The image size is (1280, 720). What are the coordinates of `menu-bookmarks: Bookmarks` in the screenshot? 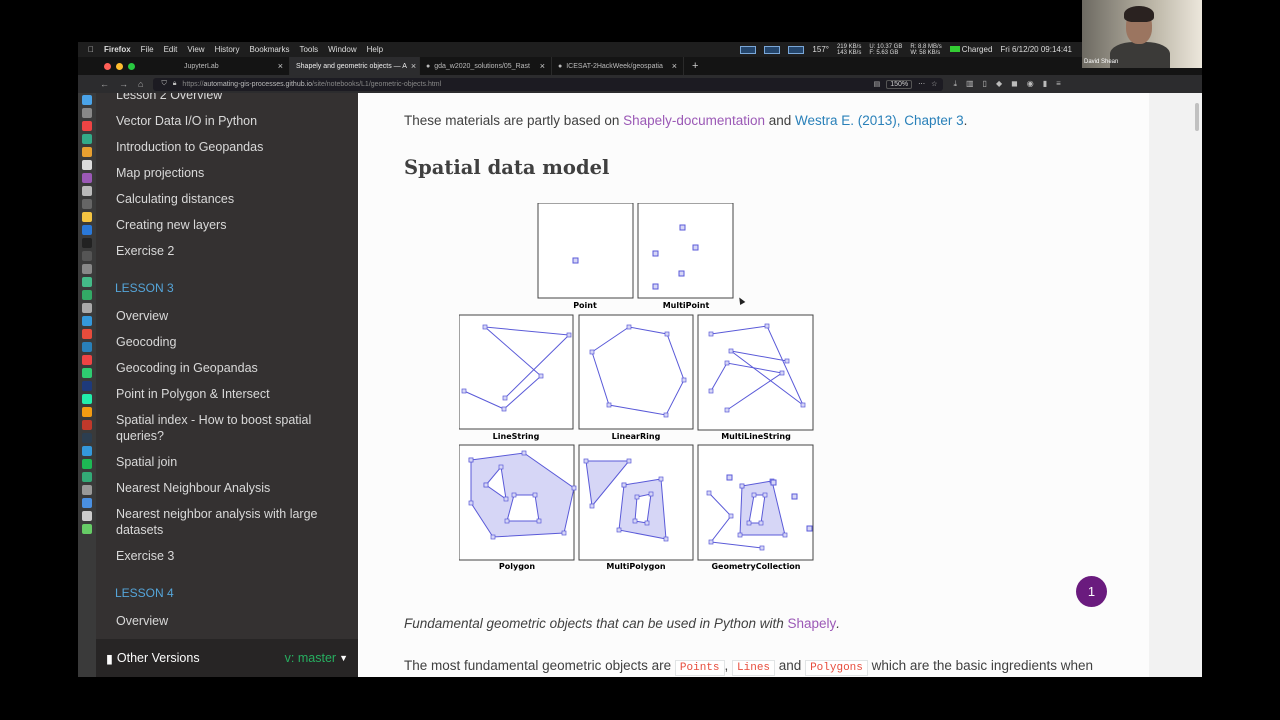 It's located at (269, 49).